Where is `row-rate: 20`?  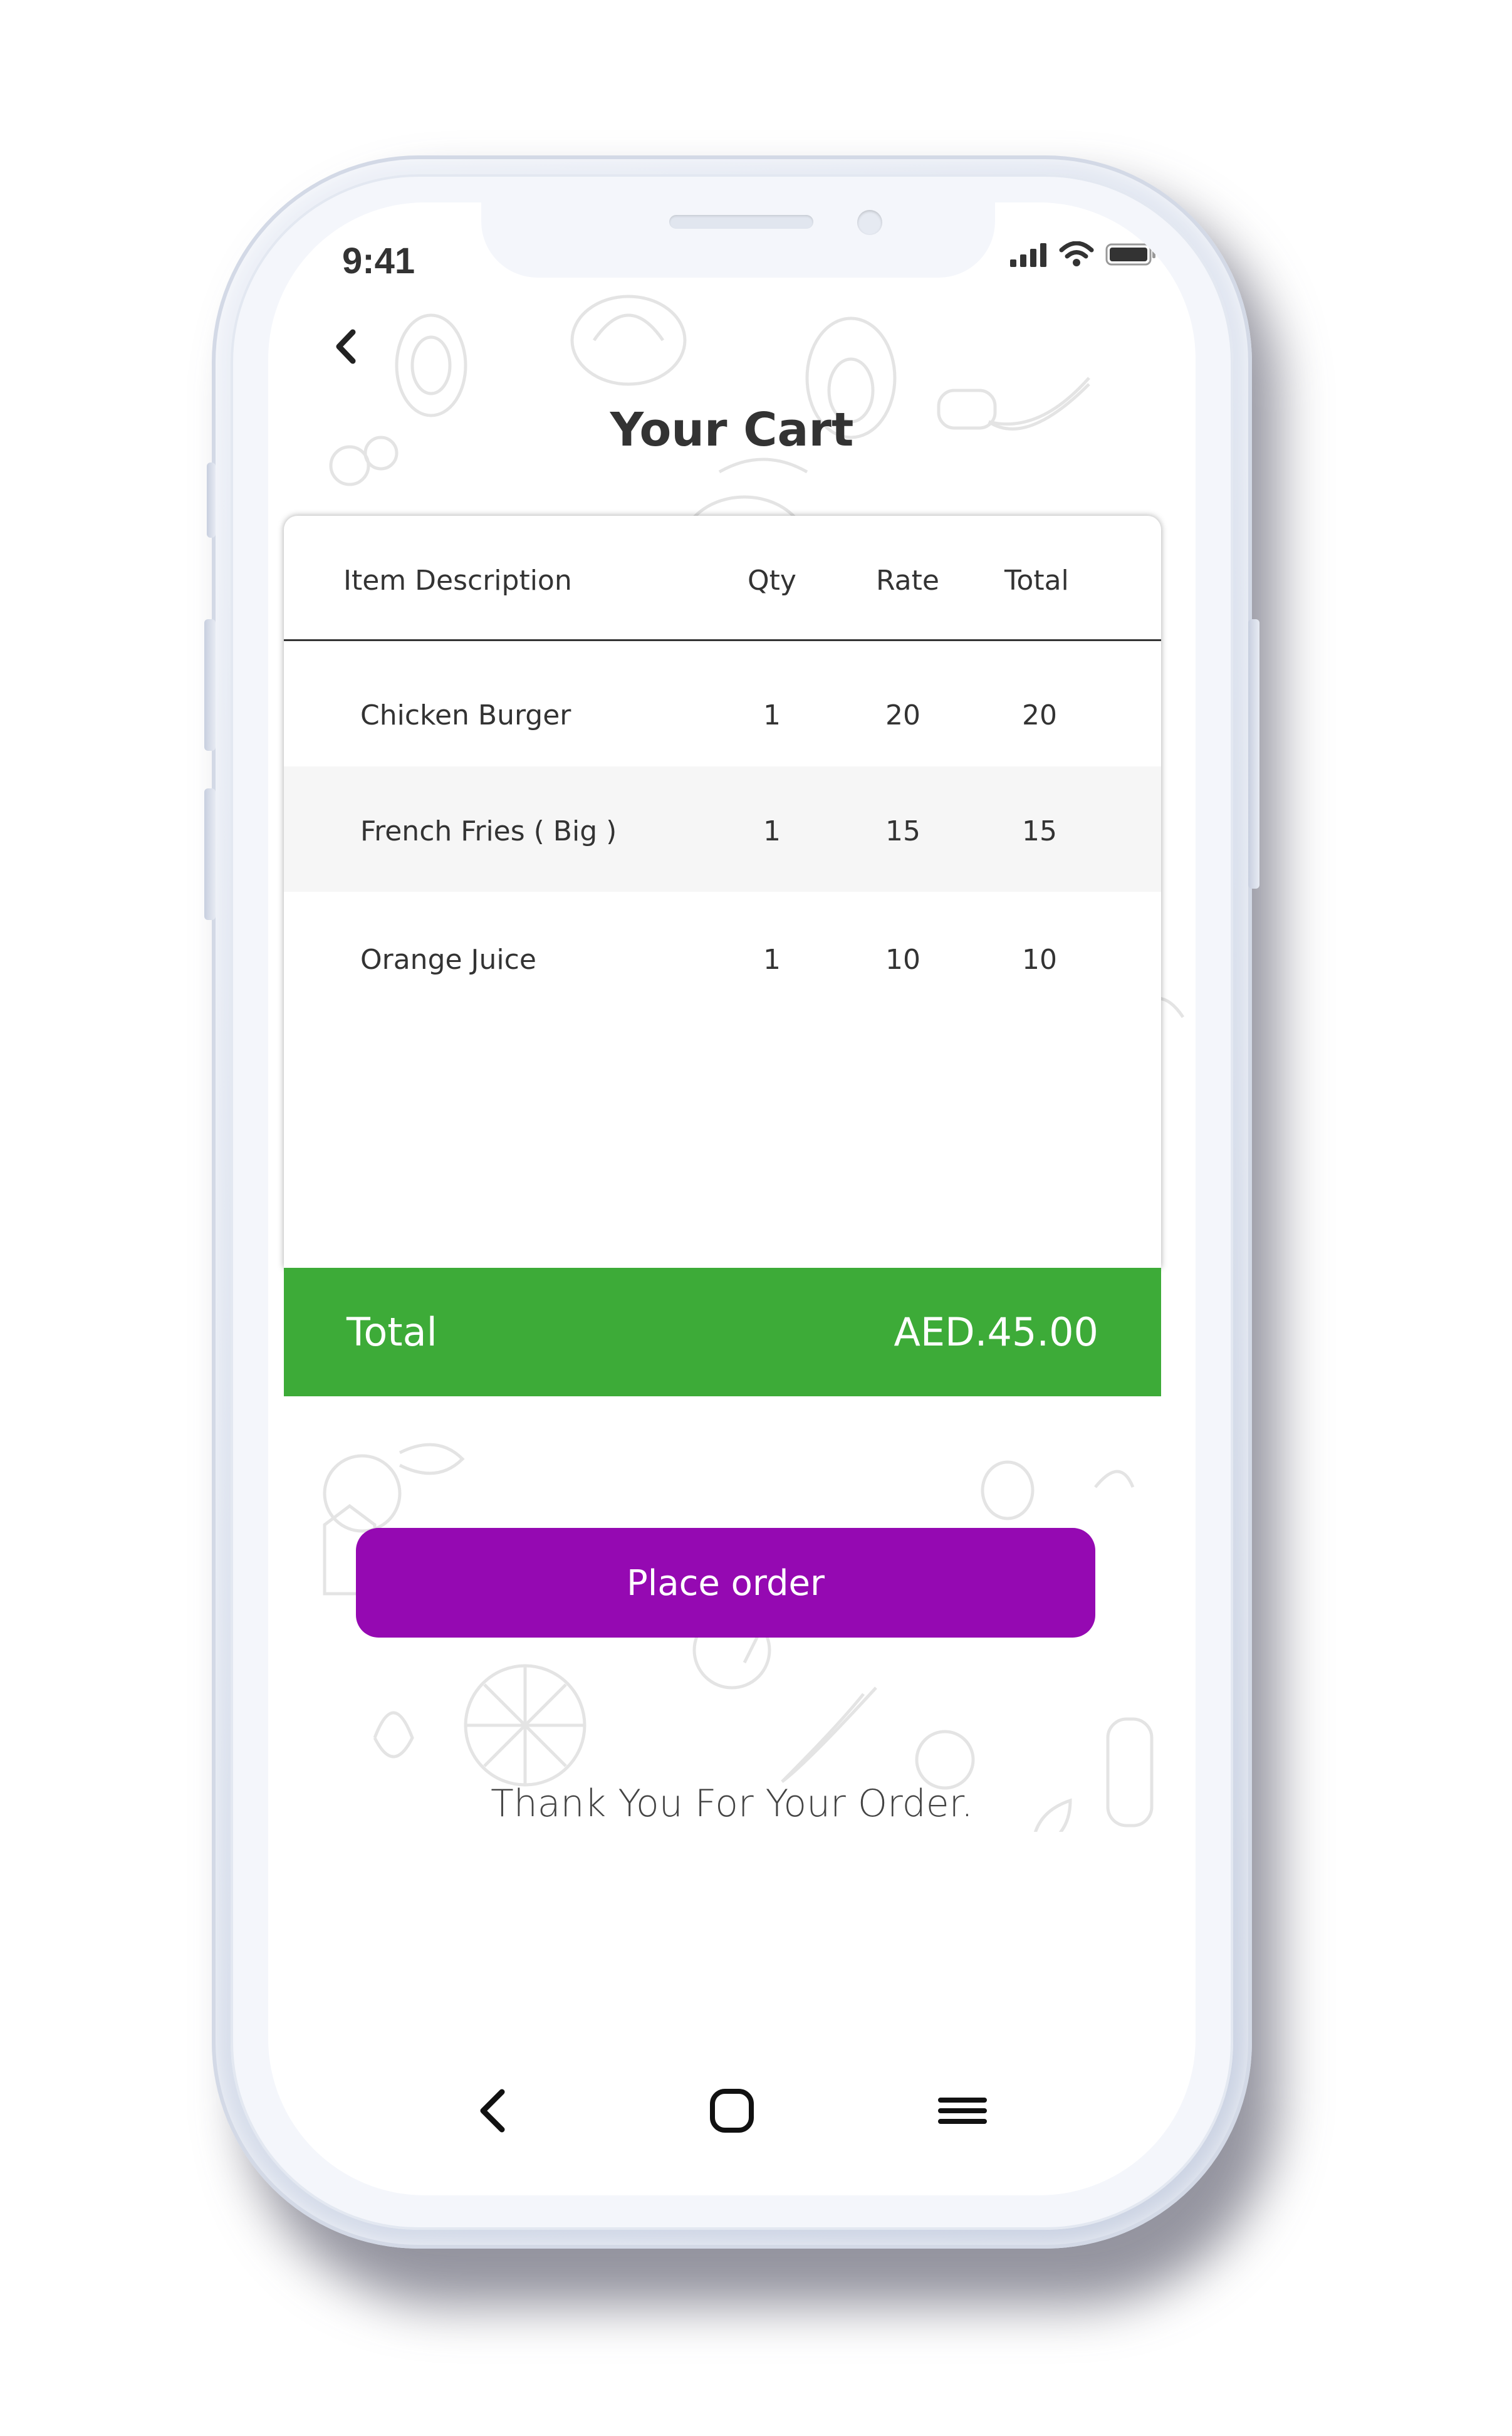
row-rate: 20 is located at coordinates (902, 715).